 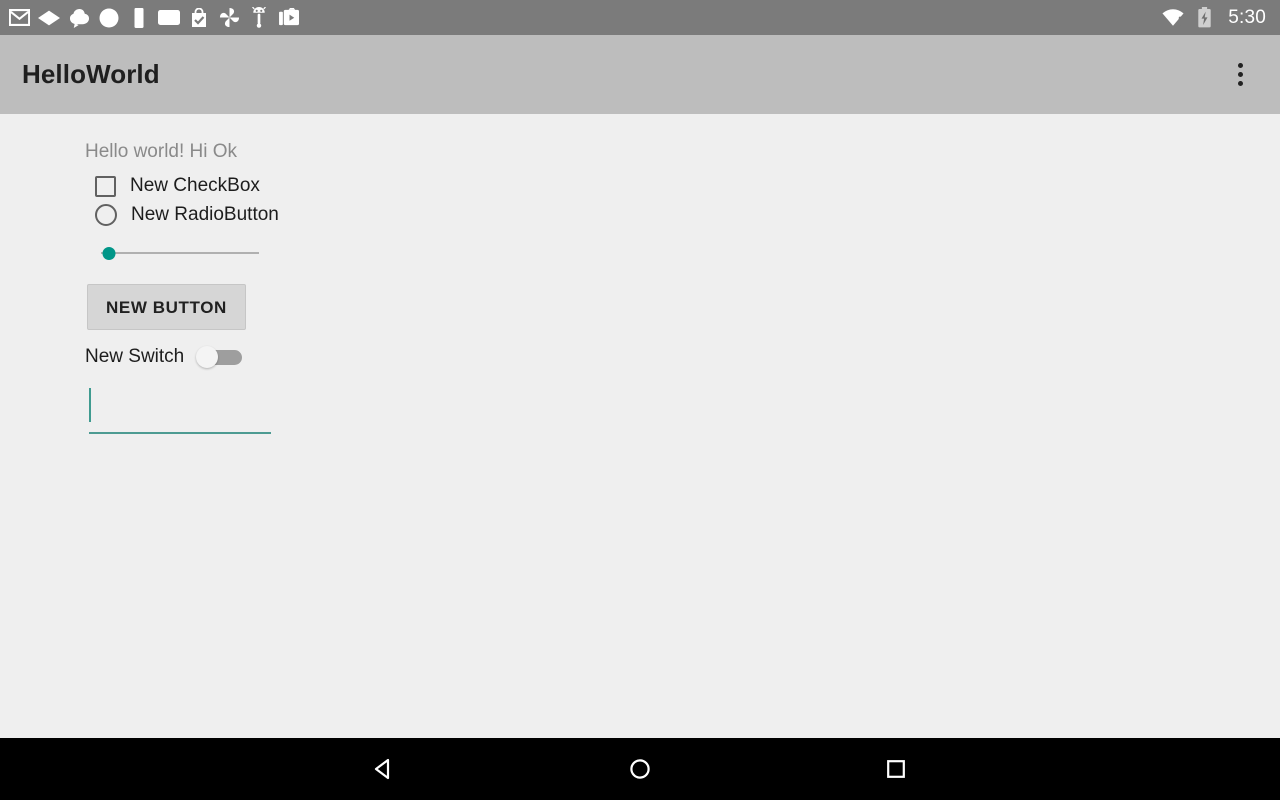 I want to click on photos-pinwheel-icon, so click(x=229, y=18).